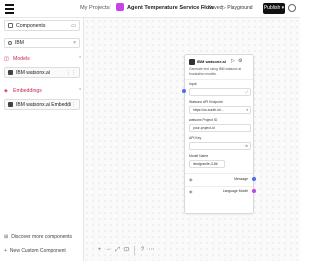 The width and height of the screenshot is (320, 261). Describe the element at coordinates (43, 59) in the screenshot. I see `category-models: ◫ Models ⌃` at that location.